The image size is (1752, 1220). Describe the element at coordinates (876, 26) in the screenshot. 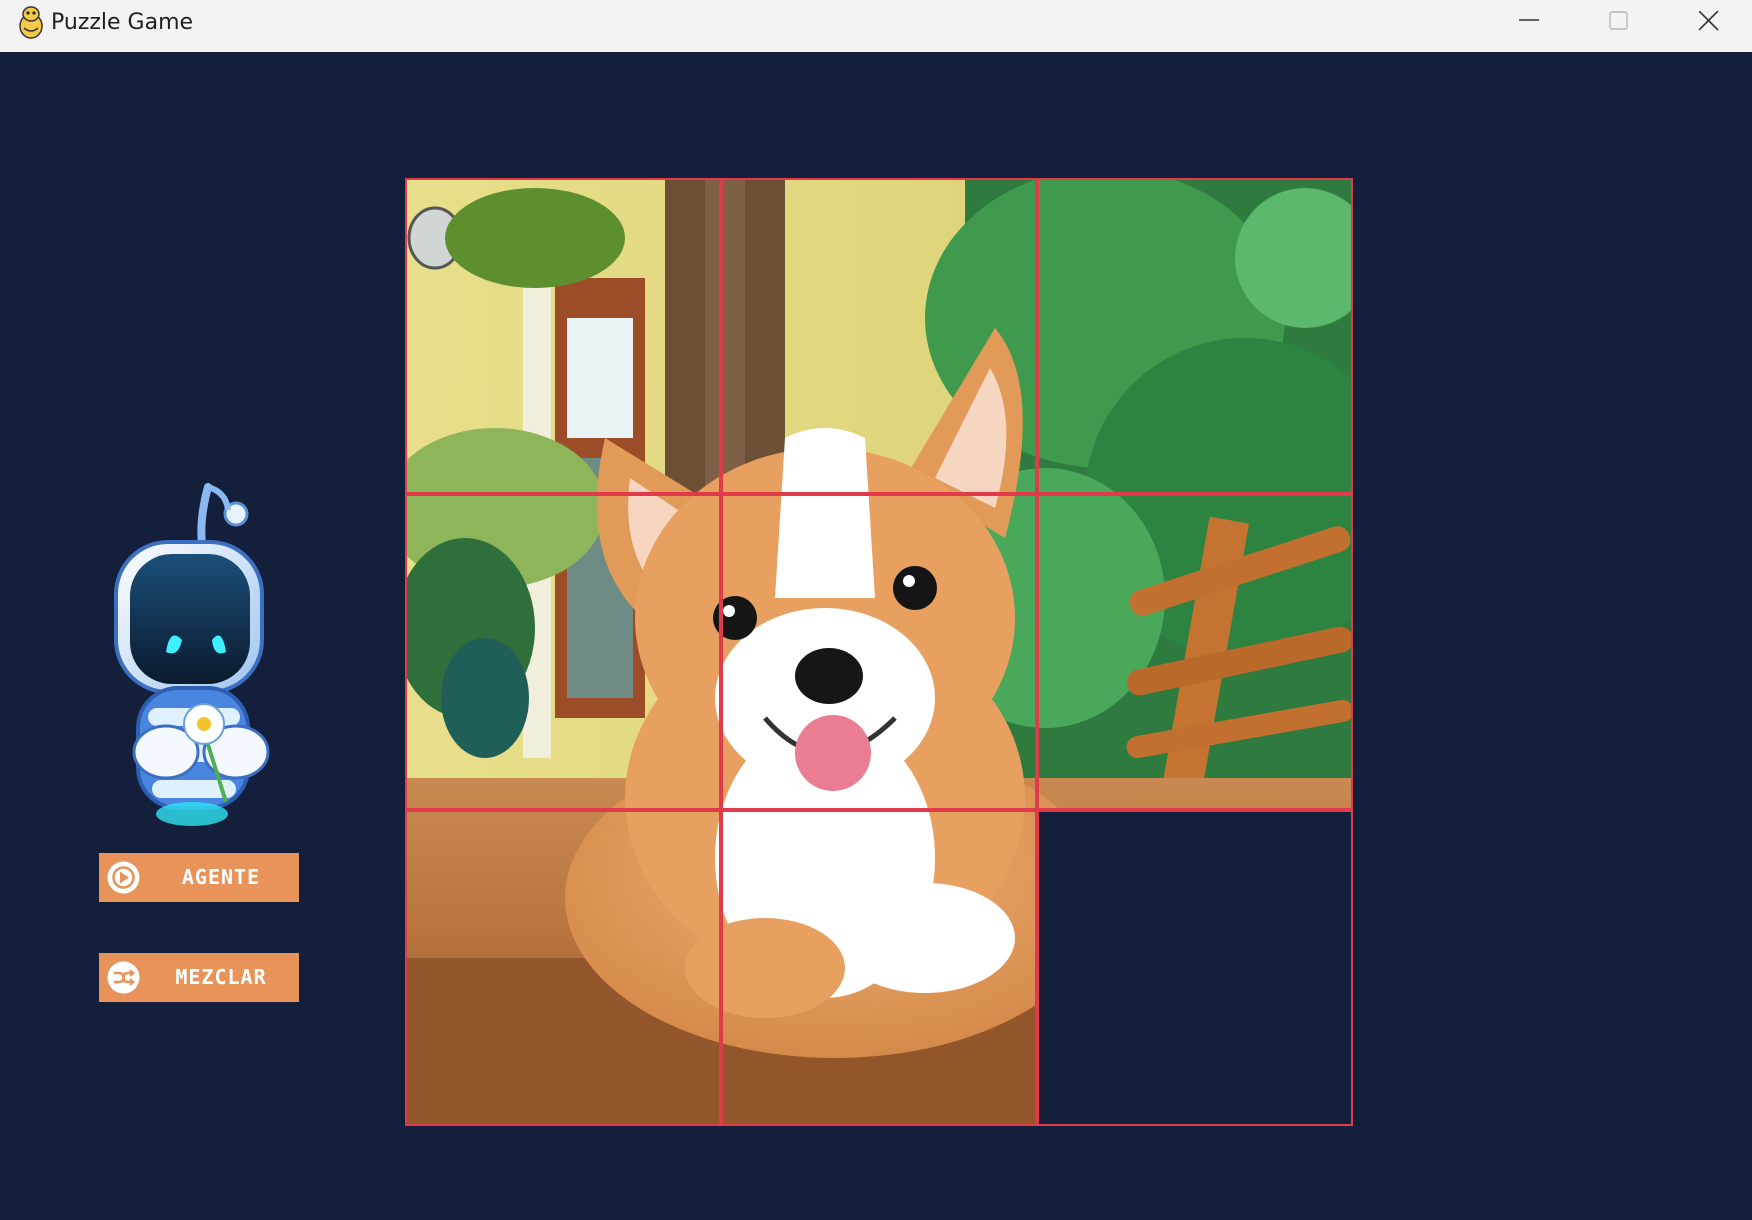

I see `window-titlebar: Puzzle Game` at that location.